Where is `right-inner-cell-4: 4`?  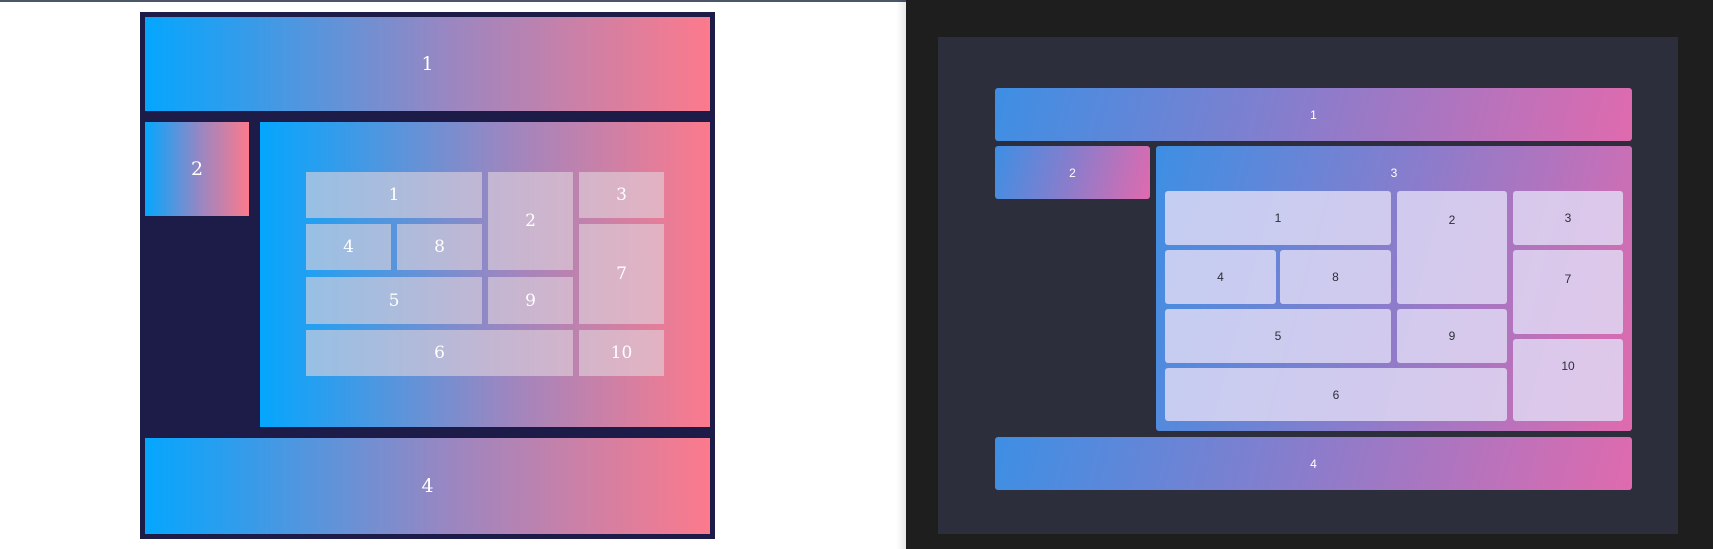
right-inner-cell-4: 4 is located at coordinates (1220, 277).